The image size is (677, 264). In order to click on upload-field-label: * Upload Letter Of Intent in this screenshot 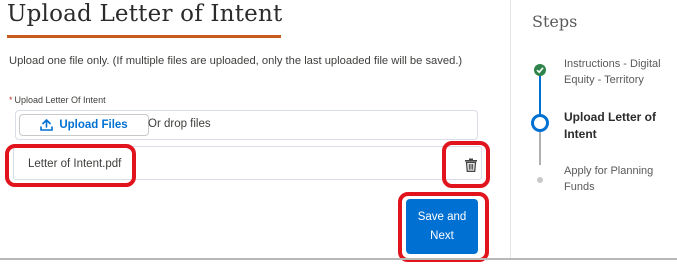, I will do `click(57, 100)`.